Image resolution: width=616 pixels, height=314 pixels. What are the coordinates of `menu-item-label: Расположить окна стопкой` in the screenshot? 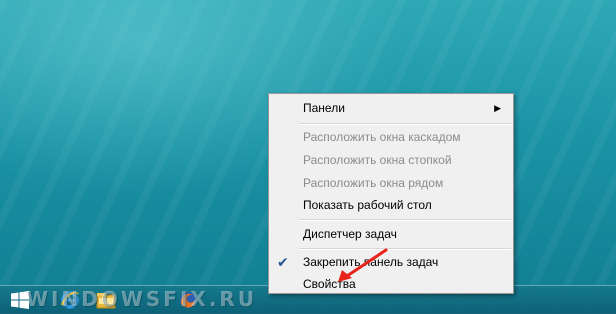 It's located at (377, 160).